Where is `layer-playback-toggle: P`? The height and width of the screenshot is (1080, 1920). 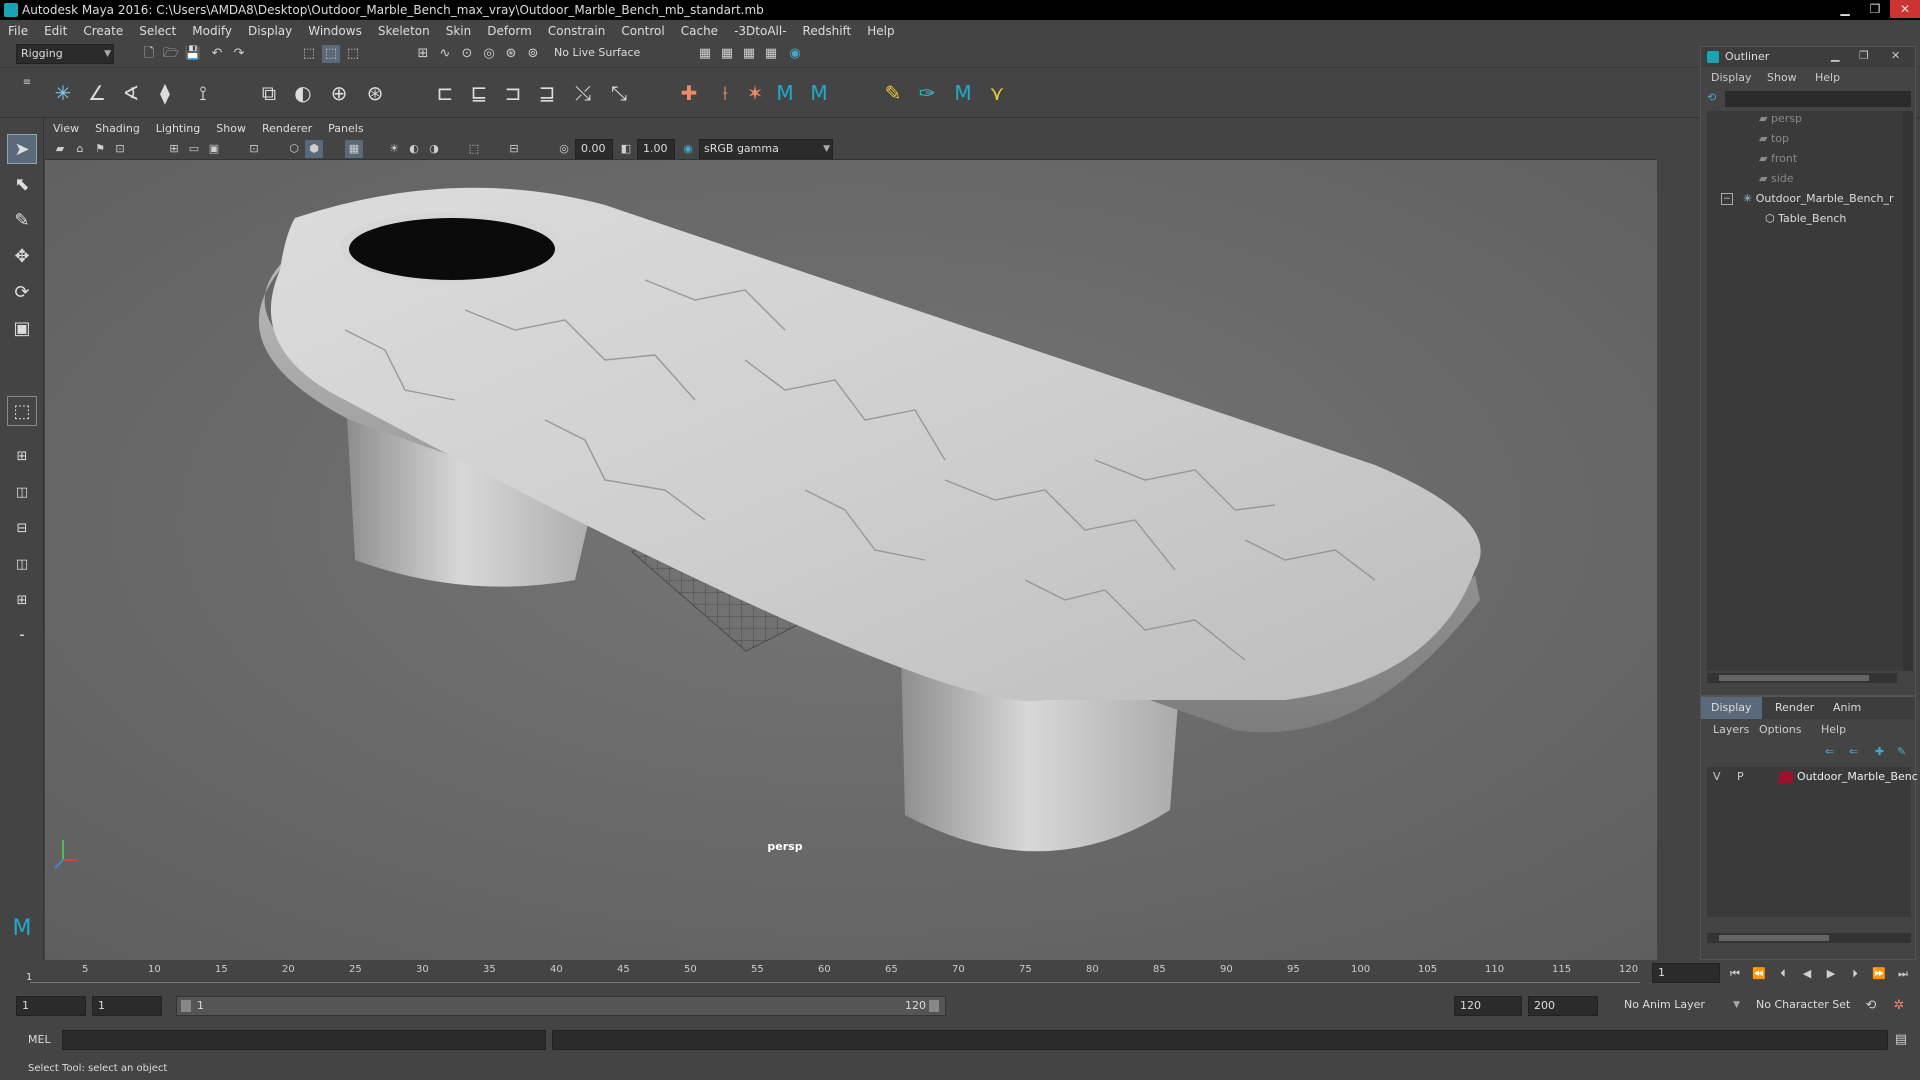
layer-playback-toggle: P is located at coordinates (1740, 776).